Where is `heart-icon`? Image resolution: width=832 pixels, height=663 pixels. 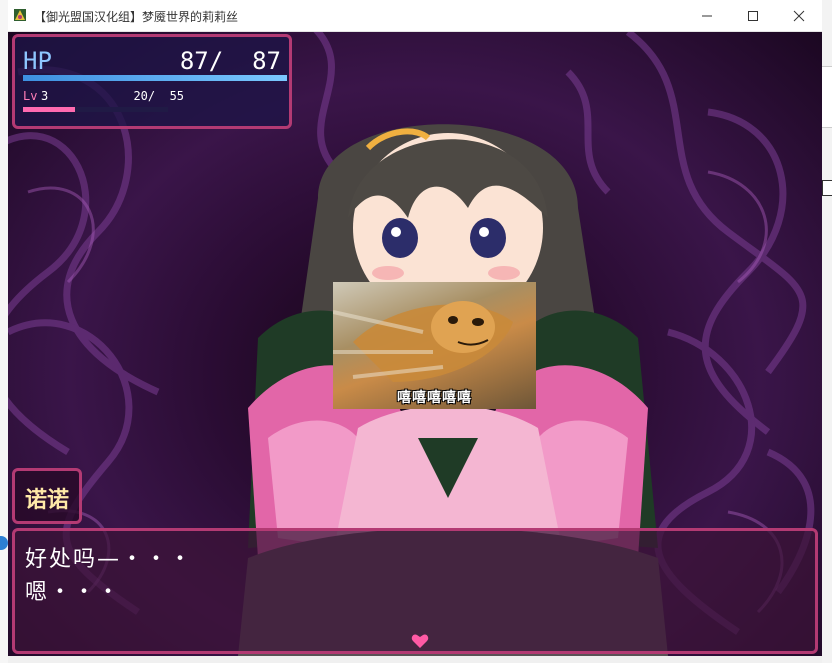 heart-icon is located at coordinates (420, 641).